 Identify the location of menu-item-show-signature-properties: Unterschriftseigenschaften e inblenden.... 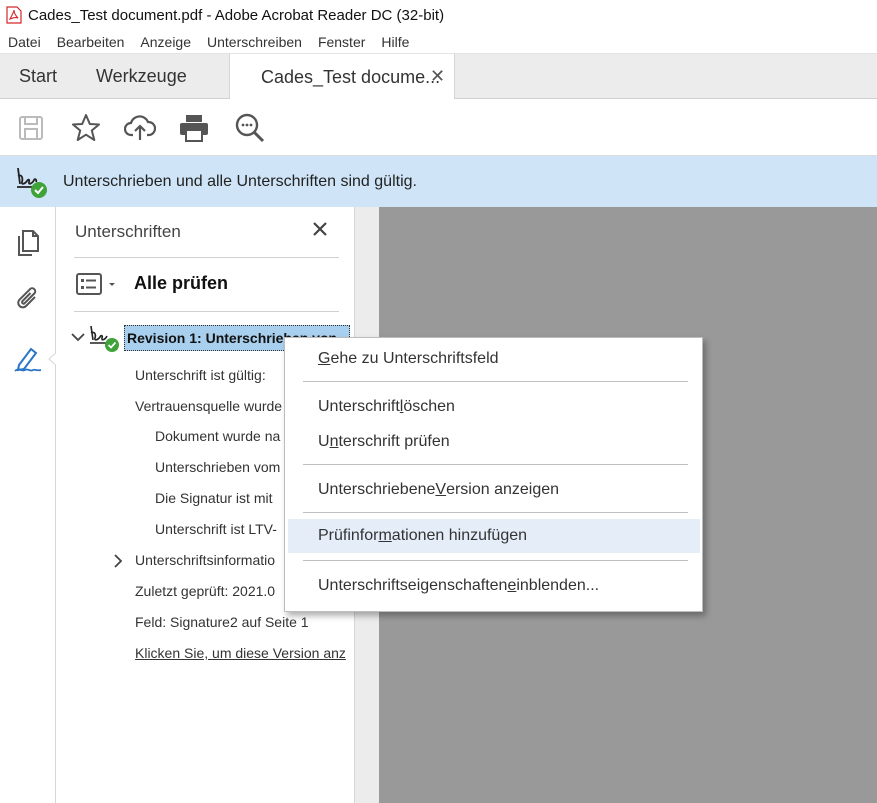
(494, 586).